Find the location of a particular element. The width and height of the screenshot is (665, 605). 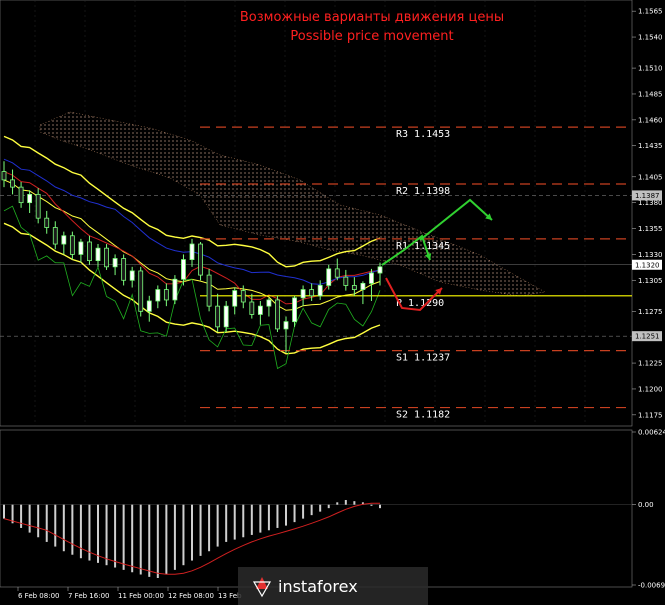

price-highlight-label: 1.1251 is located at coordinates (647, 337).